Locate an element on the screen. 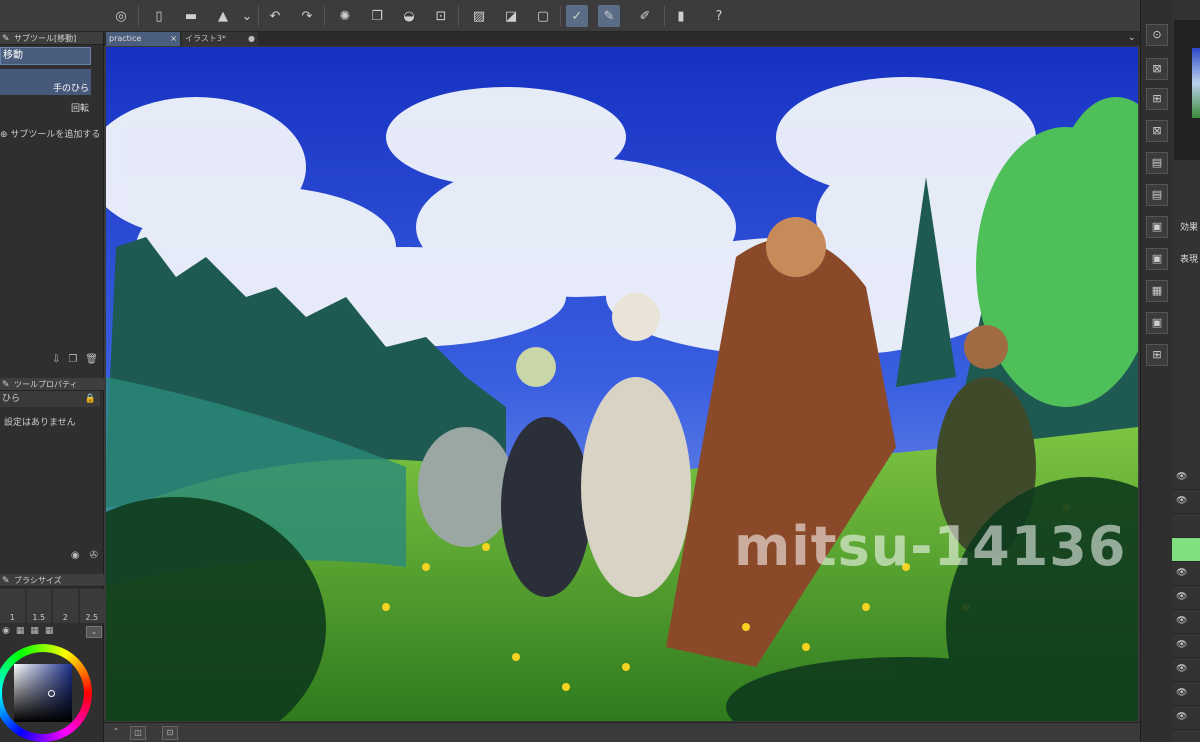 This screenshot has height=742, width=1200. effect-label: 効果 is located at coordinates (1189, 228).